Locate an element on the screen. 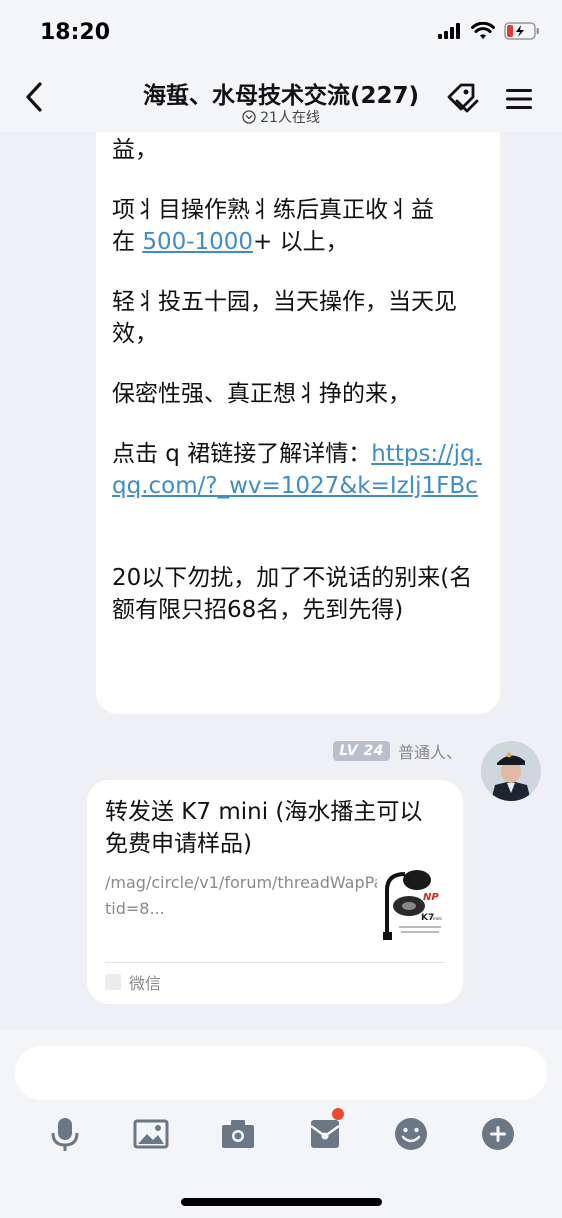 The width and height of the screenshot is (562, 1218). emoji-button is located at coordinates (411, 1134).